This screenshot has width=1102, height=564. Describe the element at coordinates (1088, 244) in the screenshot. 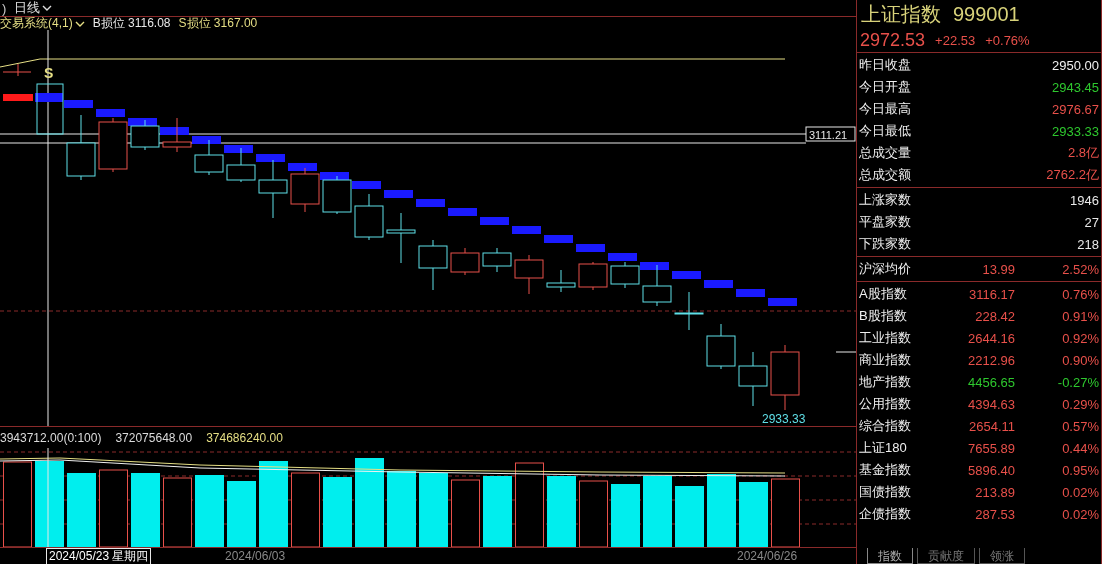

I see `stat-value: 218` at that location.